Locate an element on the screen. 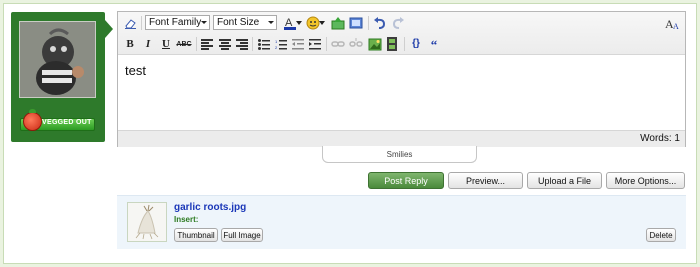 The height and width of the screenshot is (267, 700). align-center-icon is located at coordinates (225, 44).